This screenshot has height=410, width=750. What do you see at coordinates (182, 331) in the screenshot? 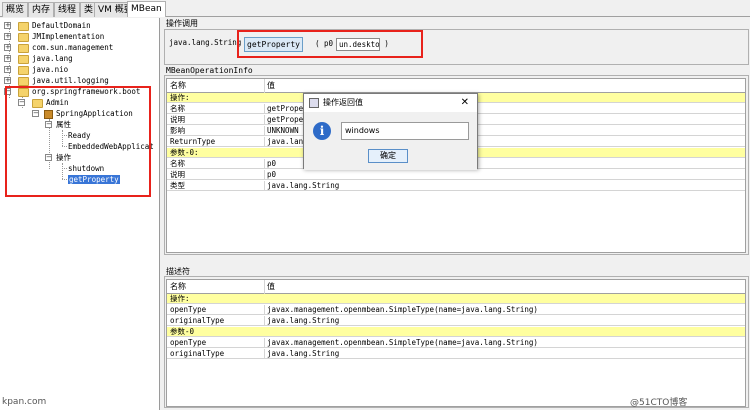
I see `cell-name: 参数-0` at bounding box center [182, 331].